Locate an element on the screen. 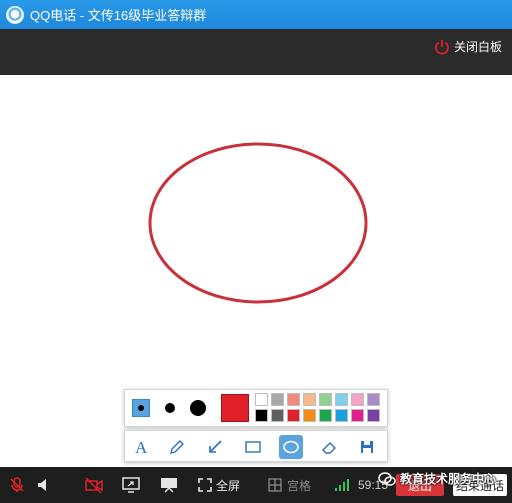 The image size is (512, 503). whiteboard-icon is located at coordinates (169, 485).